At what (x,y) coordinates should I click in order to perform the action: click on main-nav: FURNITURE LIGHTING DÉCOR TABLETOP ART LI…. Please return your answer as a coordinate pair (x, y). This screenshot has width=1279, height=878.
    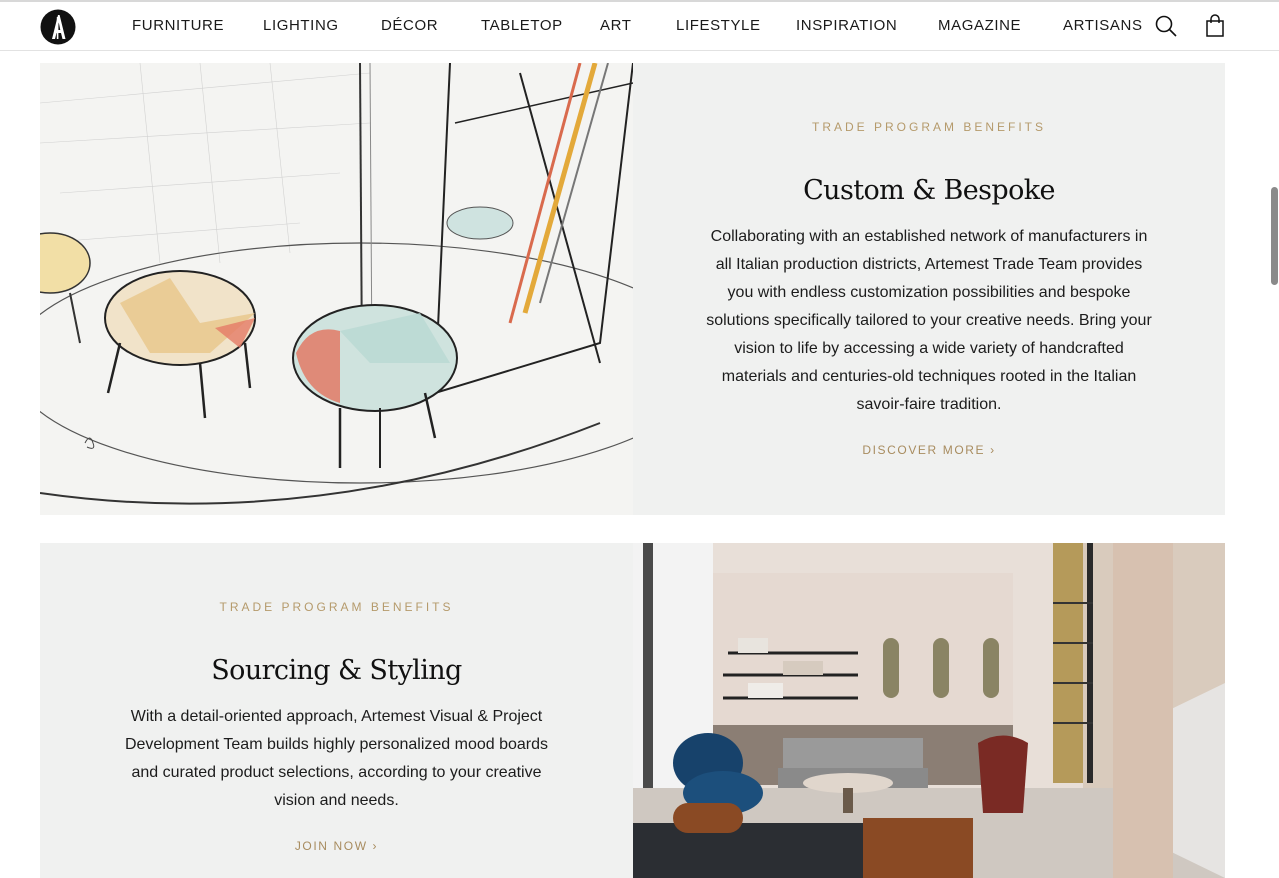
    Looking at the image, I should click on (639, 26).